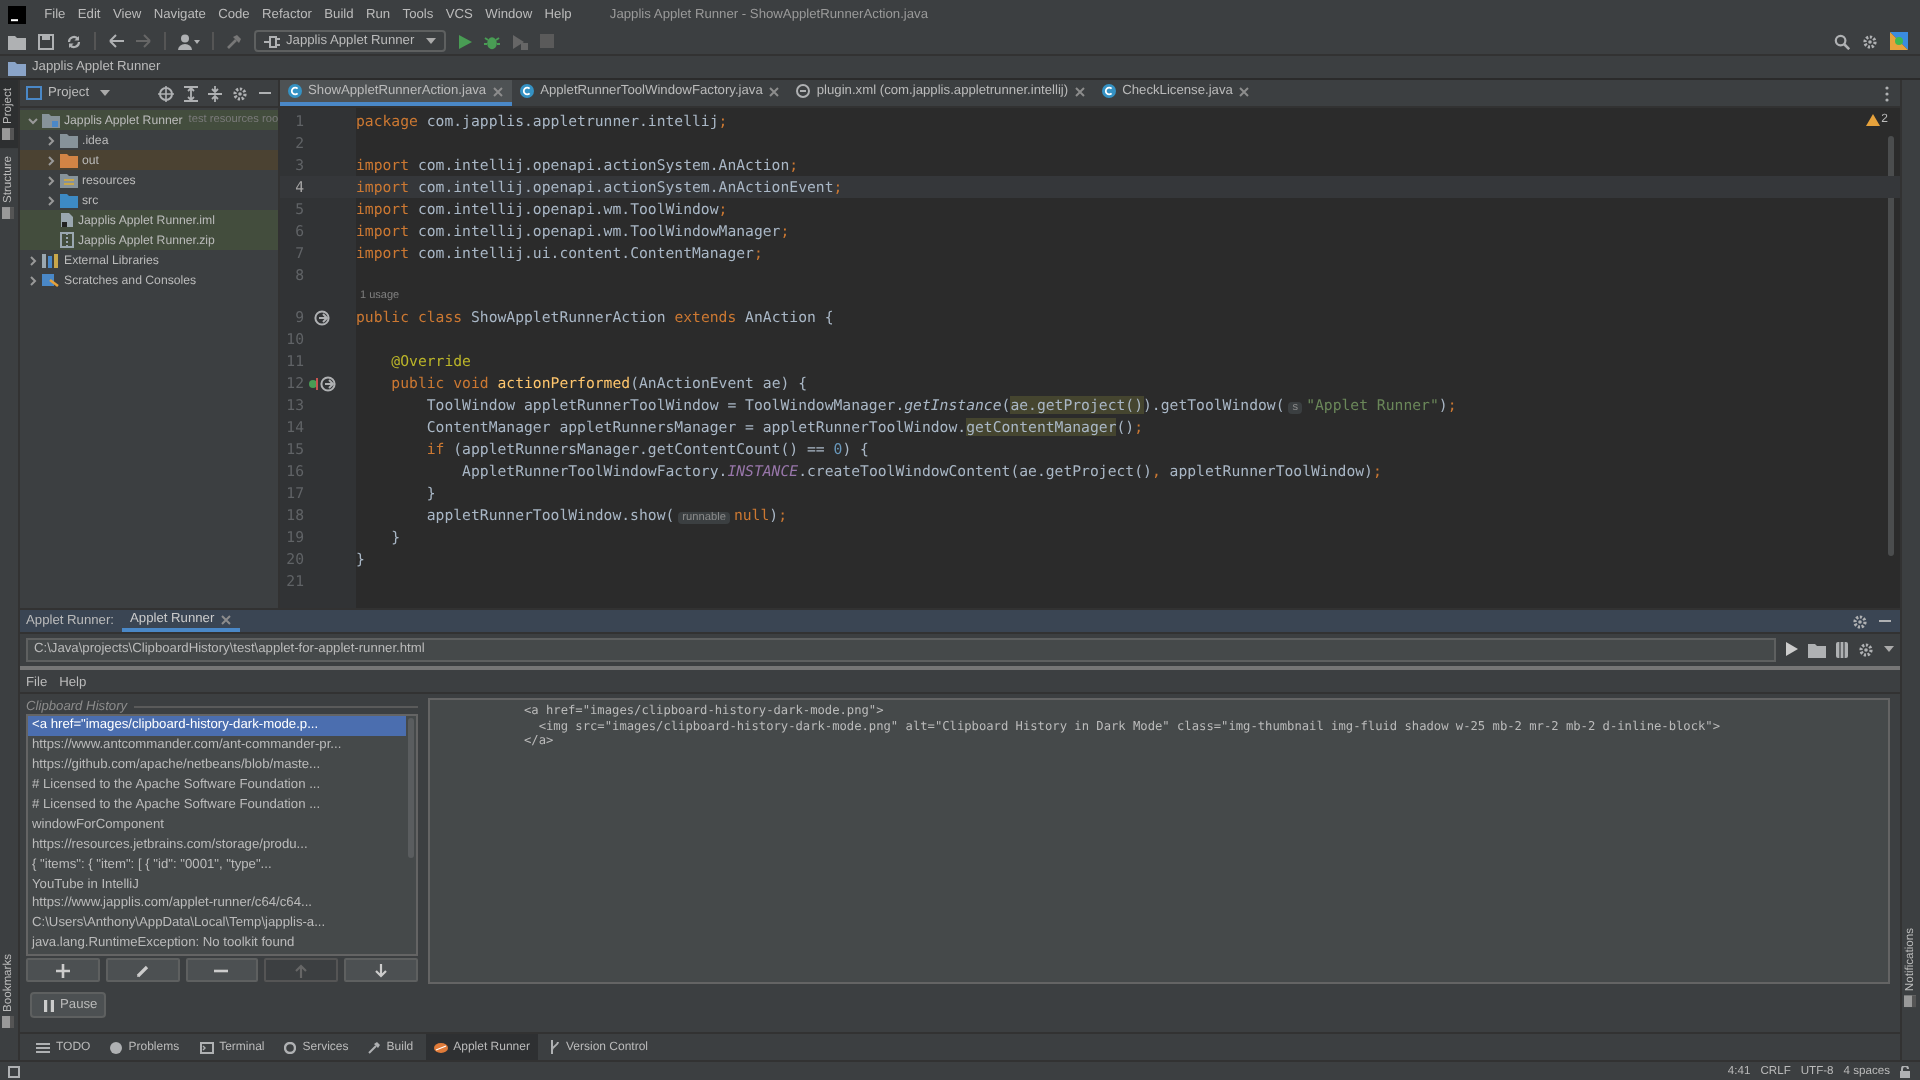 The width and height of the screenshot is (1920, 1080). I want to click on list-icon, so click(43, 1047).